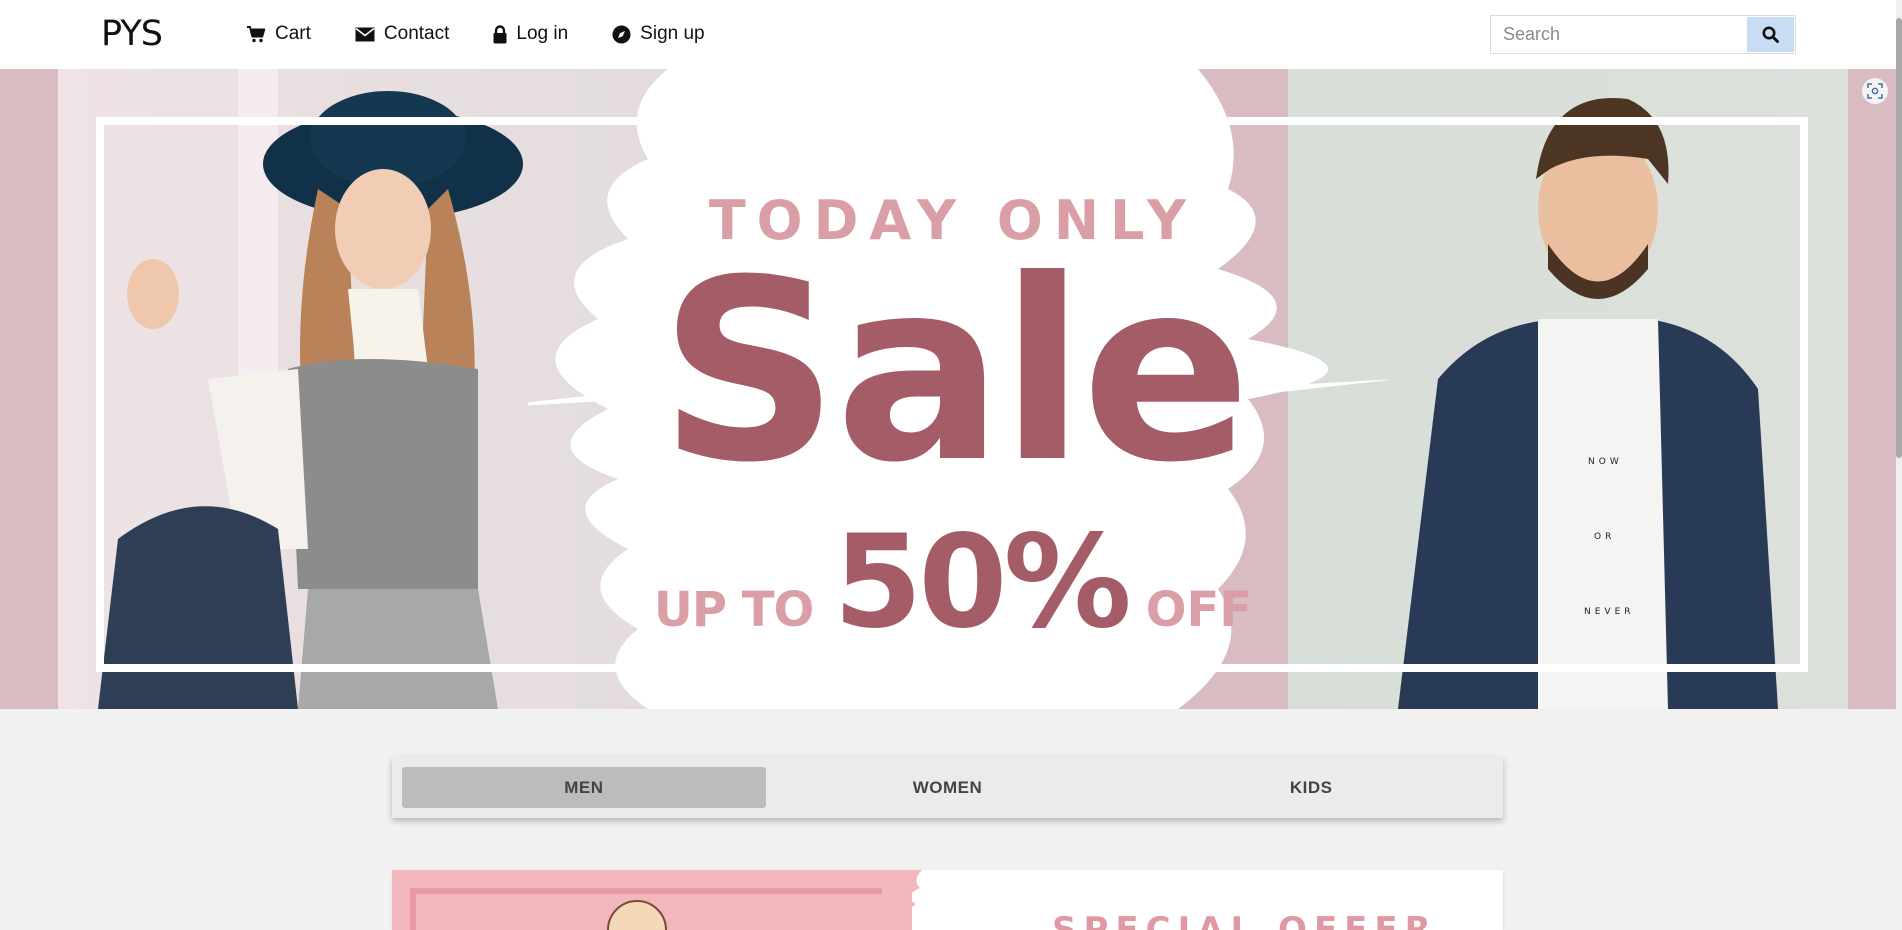 The width and height of the screenshot is (1902, 930). Describe the element at coordinates (902, 900) in the screenshot. I see `special-offer-brush-edge` at that location.